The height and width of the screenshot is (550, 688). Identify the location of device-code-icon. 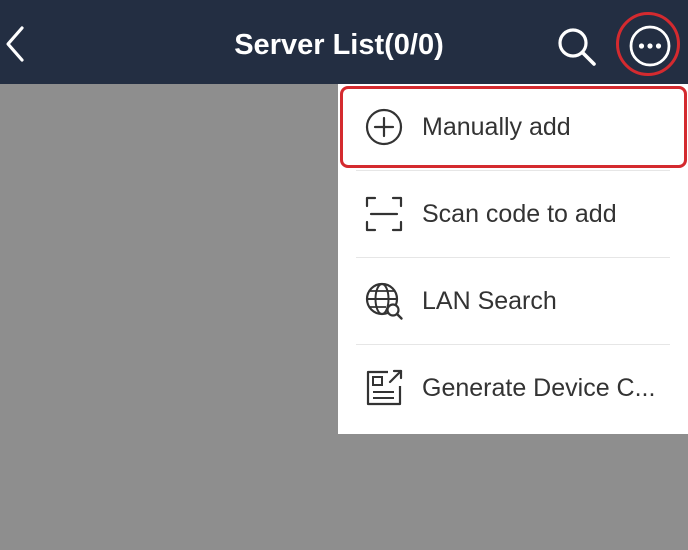
(384, 388).